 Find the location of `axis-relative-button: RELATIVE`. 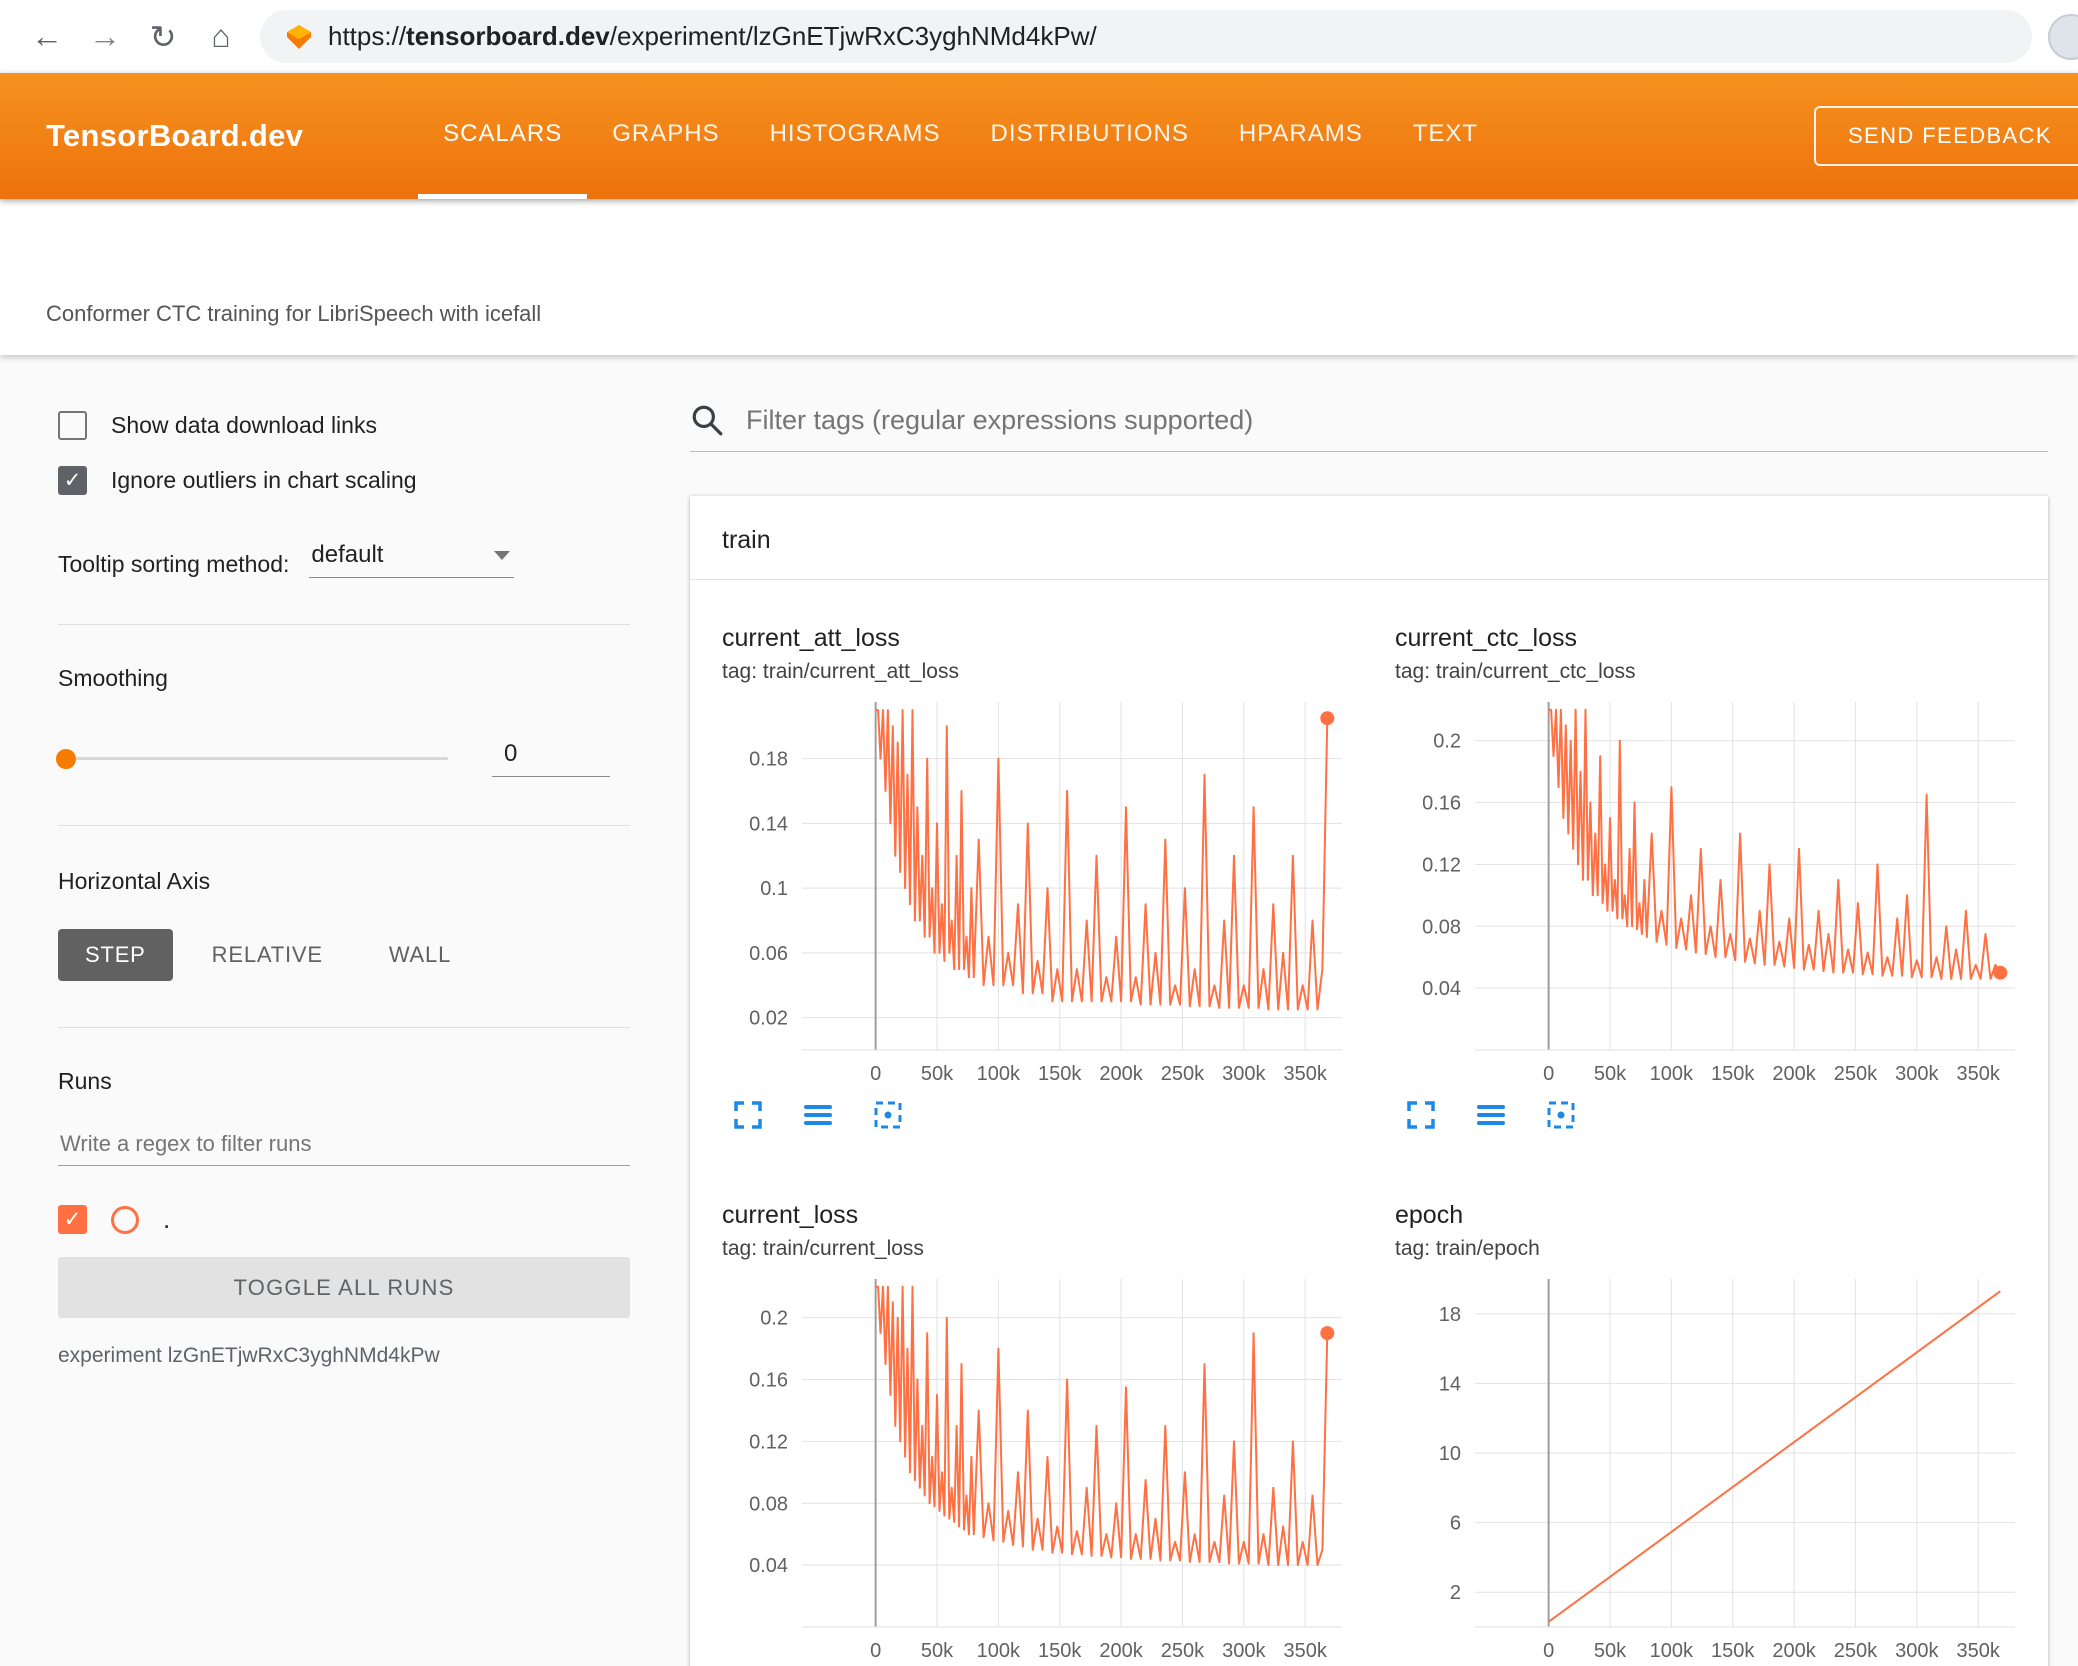

axis-relative-button: RELATIVE is located at coordinates (267, 955).